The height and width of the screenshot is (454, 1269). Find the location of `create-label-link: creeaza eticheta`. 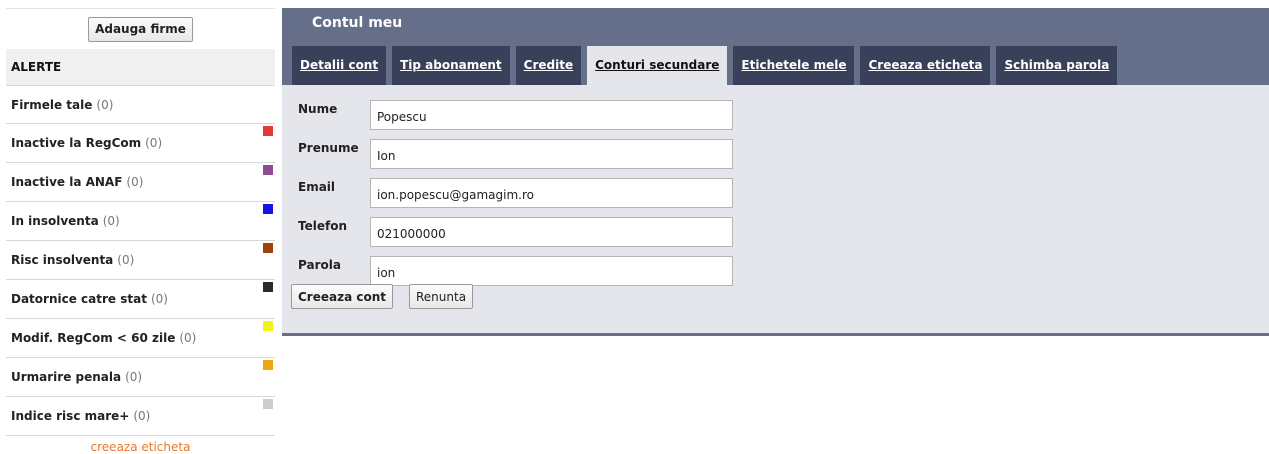

create-label-link: creeaza eticheta is located at coordinates (140, 447).